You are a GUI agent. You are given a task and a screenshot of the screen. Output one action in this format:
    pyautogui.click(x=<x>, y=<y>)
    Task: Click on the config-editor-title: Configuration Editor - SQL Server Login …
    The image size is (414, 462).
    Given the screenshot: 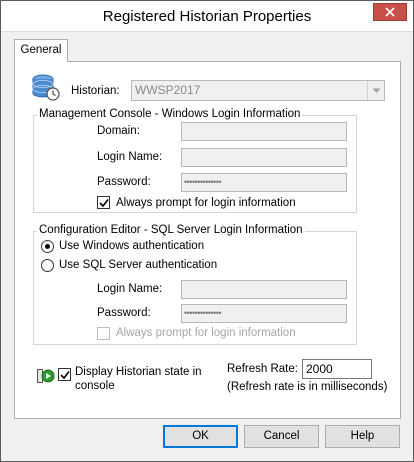 What is the action you would take?
    pyautogui.click(x=171, y=230)
    